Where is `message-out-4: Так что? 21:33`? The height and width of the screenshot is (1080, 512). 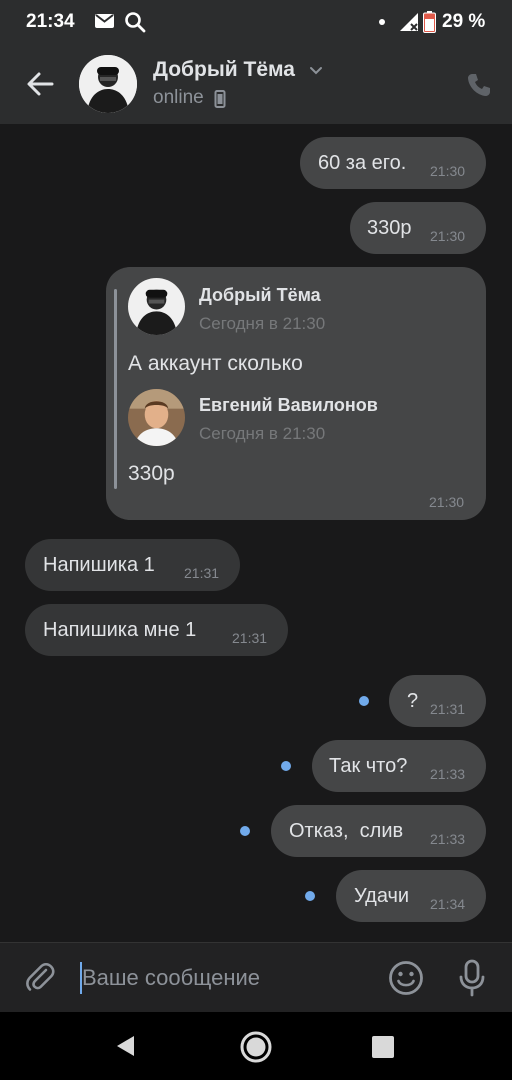
message-out-4: Так что? 21:33 is located at coordinates (399, 766).